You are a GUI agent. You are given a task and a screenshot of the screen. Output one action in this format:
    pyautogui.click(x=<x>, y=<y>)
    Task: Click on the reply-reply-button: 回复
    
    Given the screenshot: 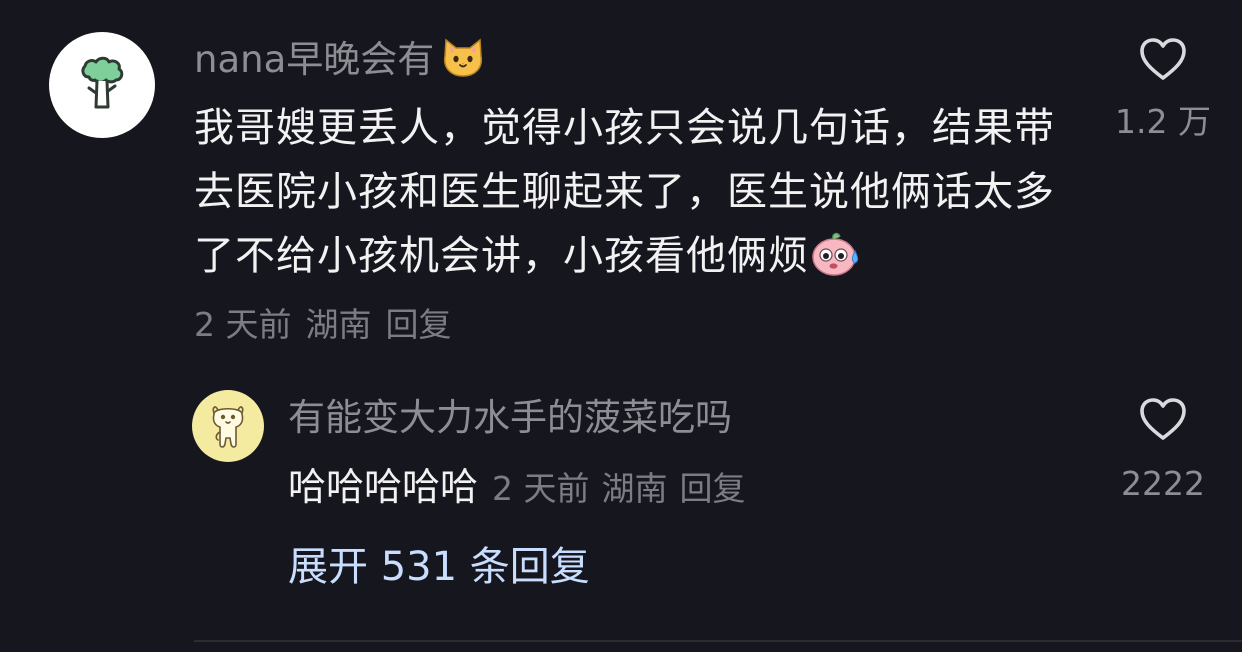 What is the action you would take?
    pyautogui.click(x=713, y=488)
    